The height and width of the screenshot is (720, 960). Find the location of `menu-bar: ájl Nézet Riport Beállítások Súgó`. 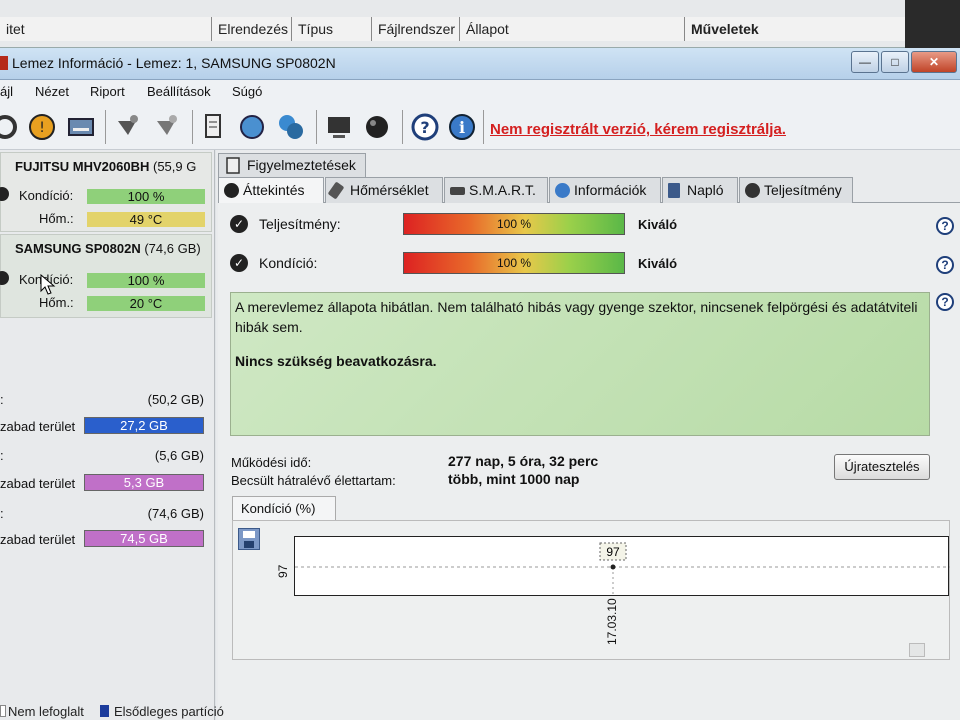

menu-bar: ájl Nézet Riport Beállítások Súgó is located at coordinates (480, 92).